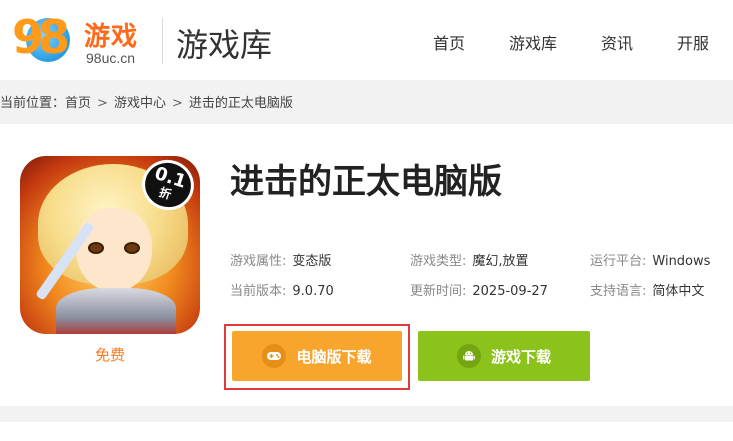 This screenshot has height=441, width=733. I want to click on info-type: 游戏类型: 魔幻,放置, so click(469, 259).